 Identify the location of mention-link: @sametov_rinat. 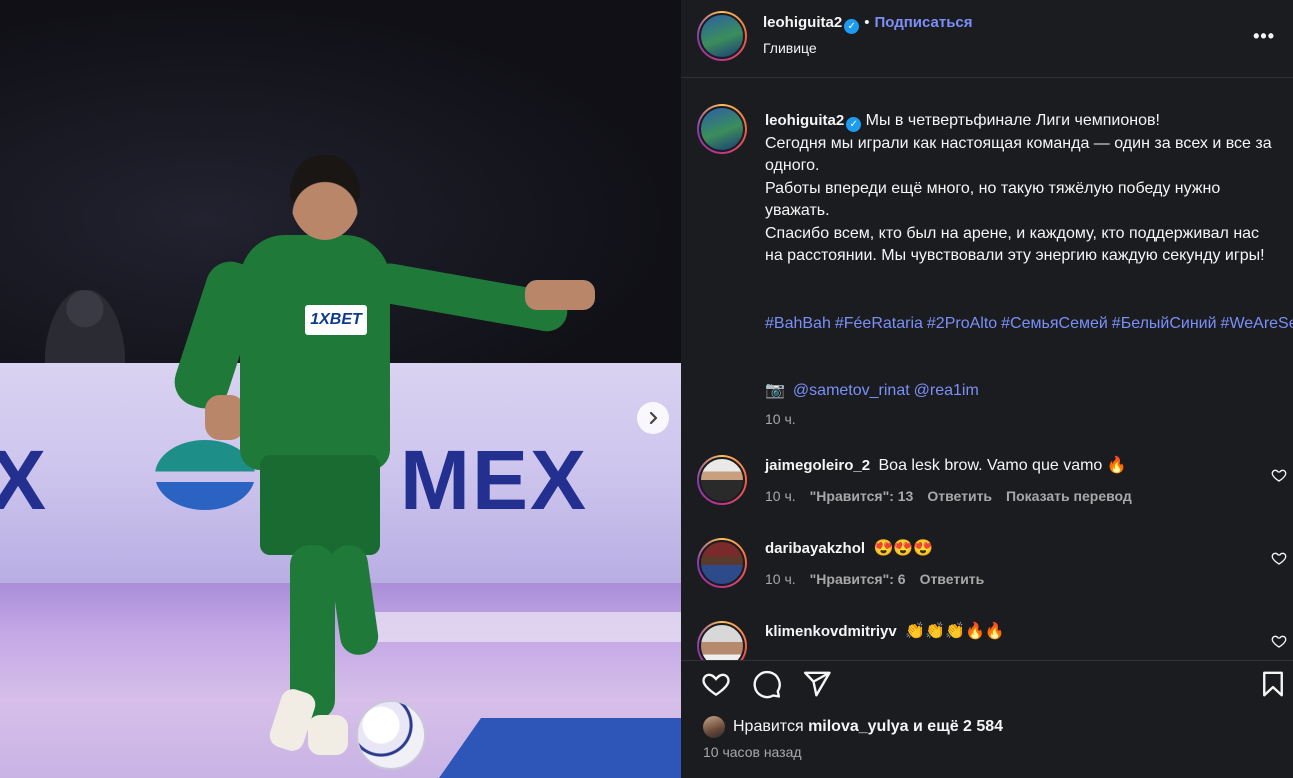
(851, 390).